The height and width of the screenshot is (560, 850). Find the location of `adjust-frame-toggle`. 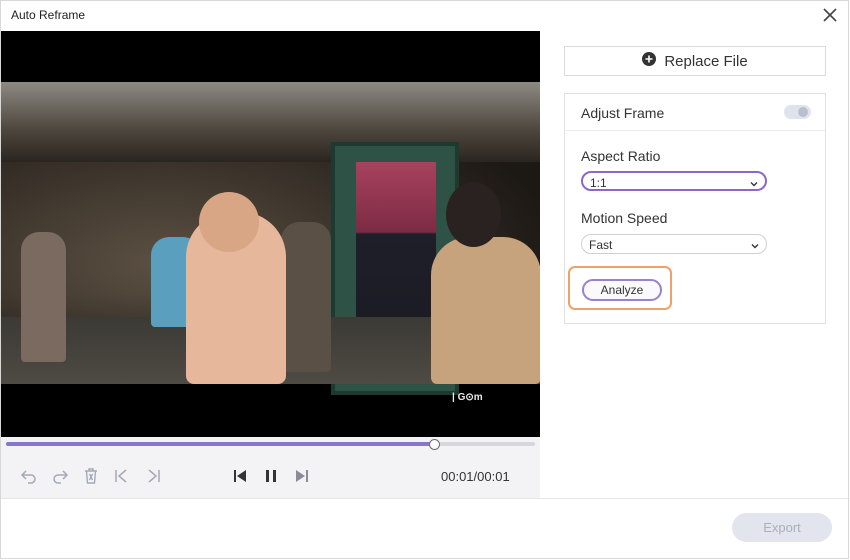

adjust-frame-toggle is located at coordinates (797, 112).